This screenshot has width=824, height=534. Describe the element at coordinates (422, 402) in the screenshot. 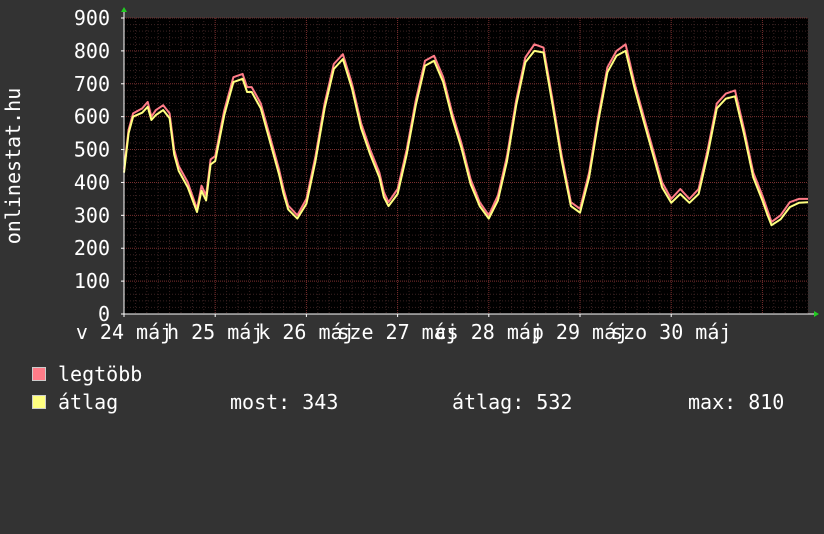

I see `legend-item-avg: átlag most: 343 átlag: 532 max: 810` at that location.